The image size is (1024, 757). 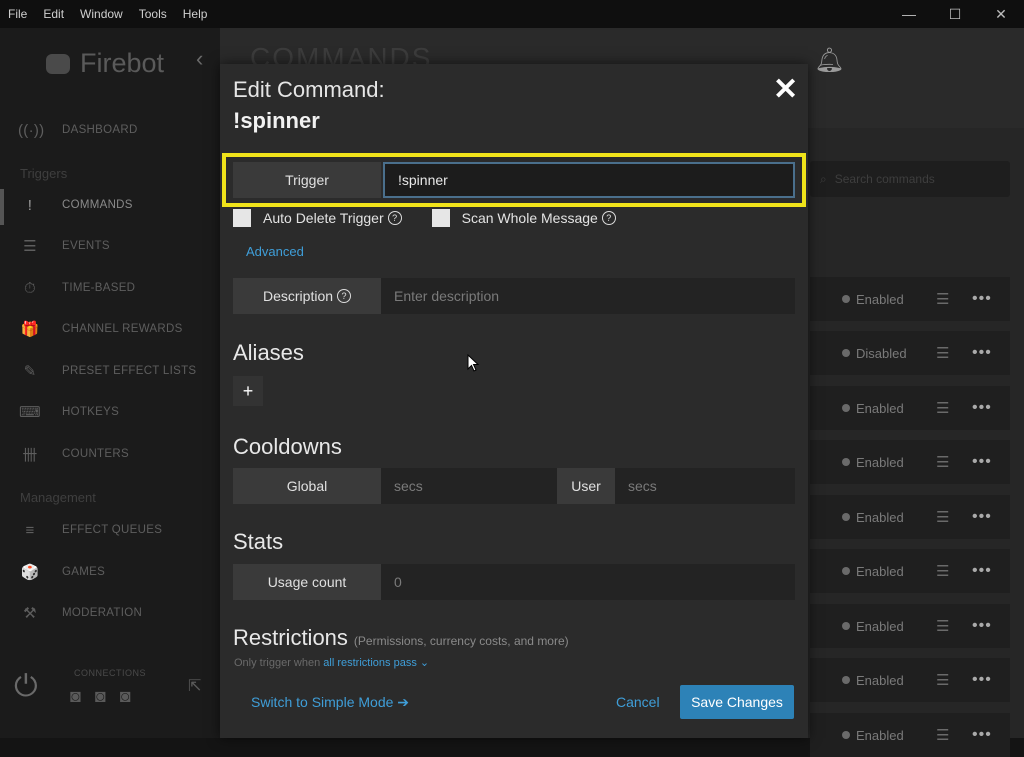 What do you see at coordinates (30, 371) in the screenshot?
I see `magic-wand-icon: ✎` at bounding box center [30, 371].